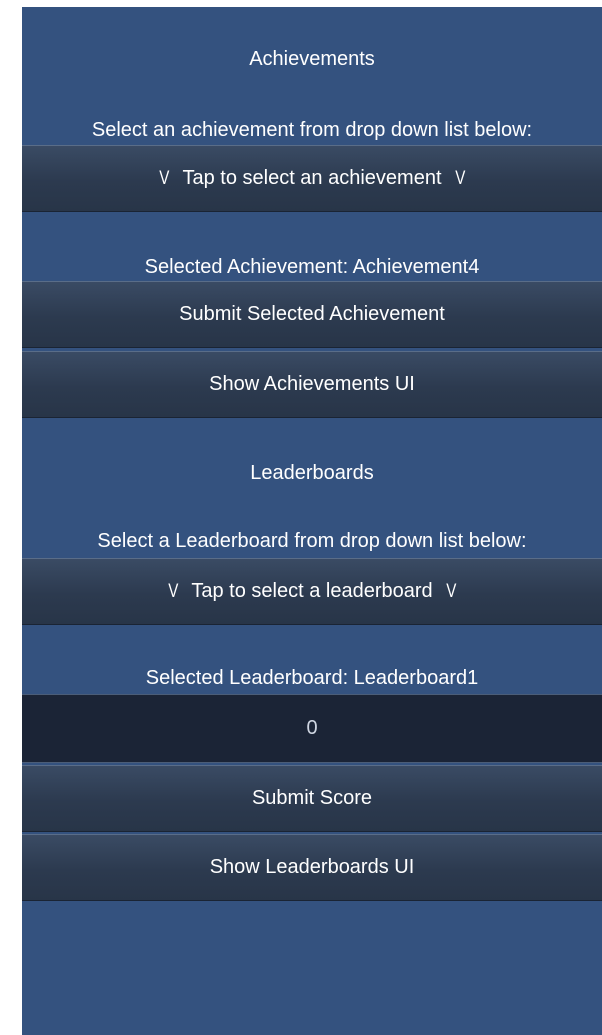  I want to click on leaderboard-dropdown: V Tap to select a leaderboard V, so click(312, 591).